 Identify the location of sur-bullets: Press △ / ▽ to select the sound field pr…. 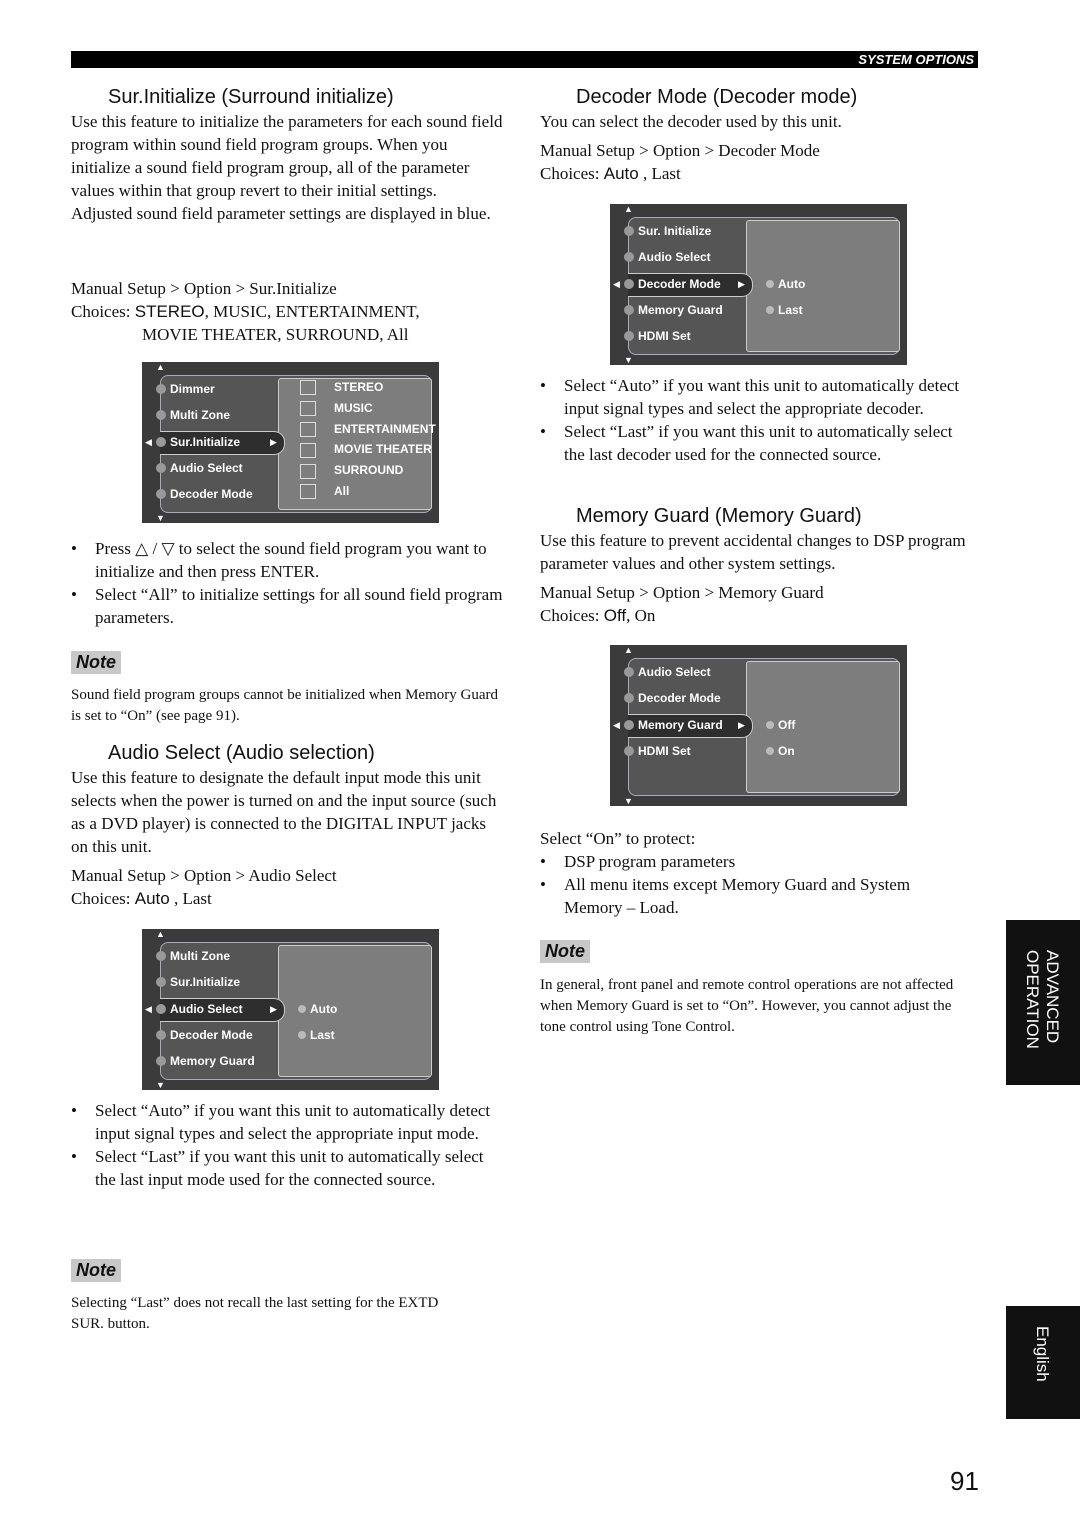
(291, 583).